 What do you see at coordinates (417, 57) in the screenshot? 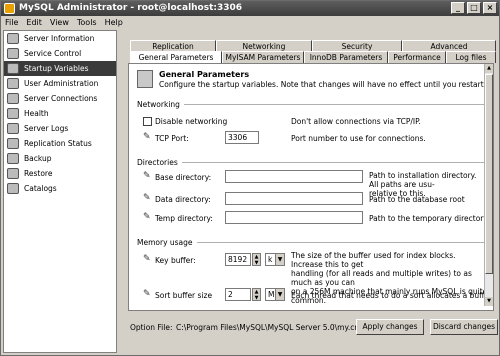
I see `tab-performance: Performance` at bounding box center [417, 57].